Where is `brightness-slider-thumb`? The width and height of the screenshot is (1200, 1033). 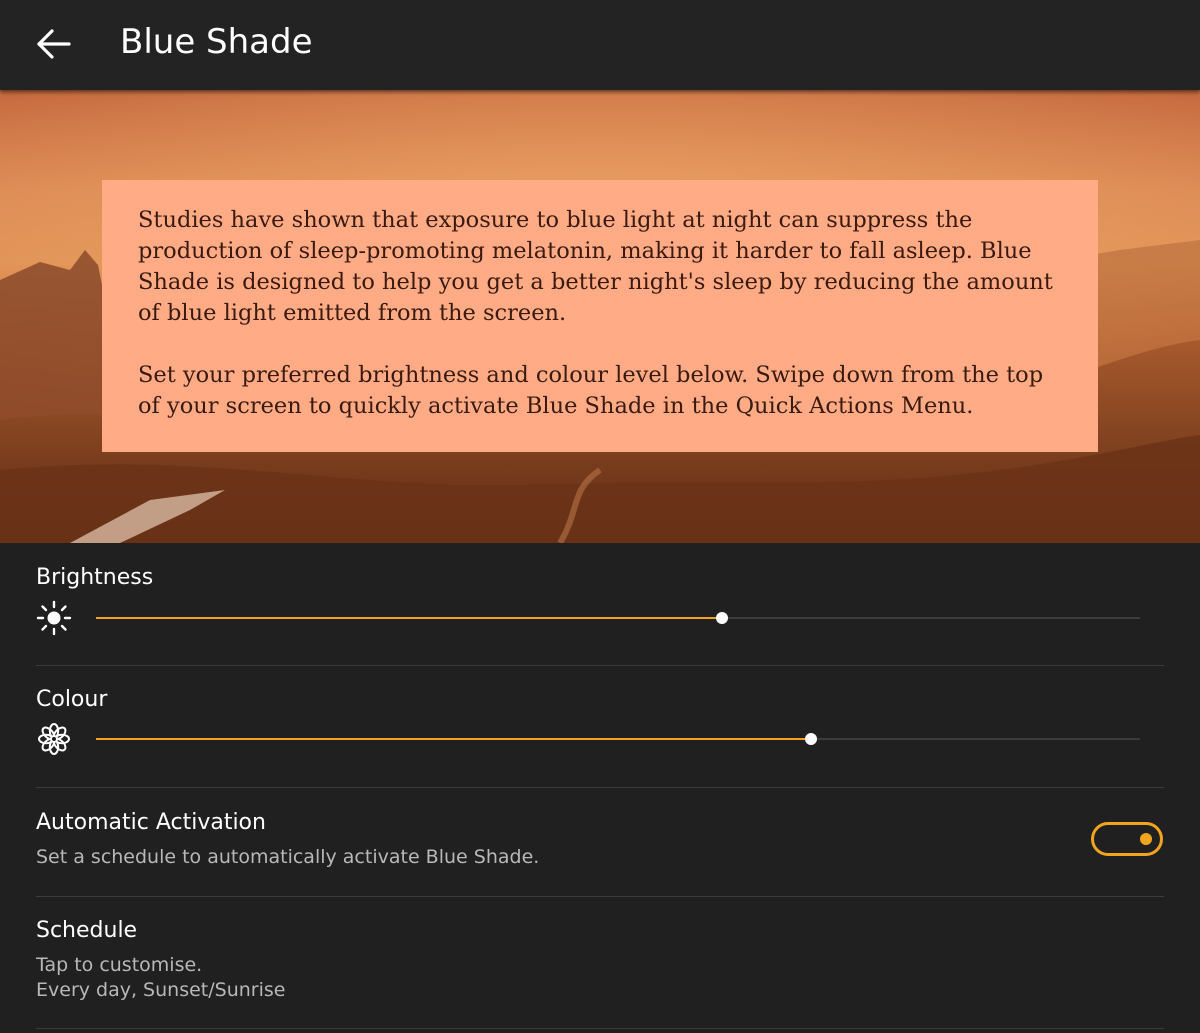 brightness-slider-thumb is located at coordinates (722, 618).